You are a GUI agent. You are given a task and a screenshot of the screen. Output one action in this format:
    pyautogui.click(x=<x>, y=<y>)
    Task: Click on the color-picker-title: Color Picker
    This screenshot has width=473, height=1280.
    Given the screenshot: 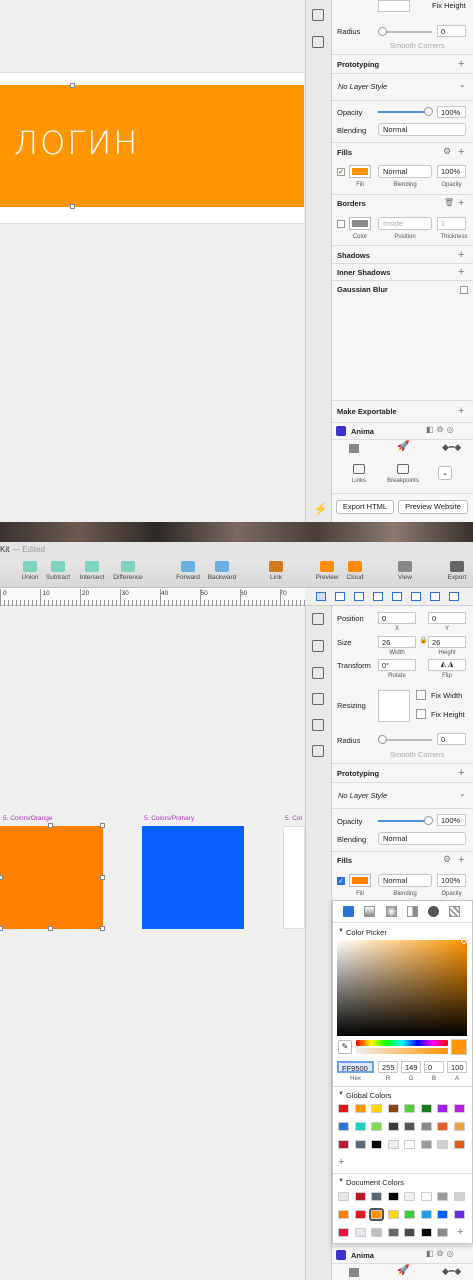 What is the action you would take?
    pyautogui.click(x=366, y=932)
    